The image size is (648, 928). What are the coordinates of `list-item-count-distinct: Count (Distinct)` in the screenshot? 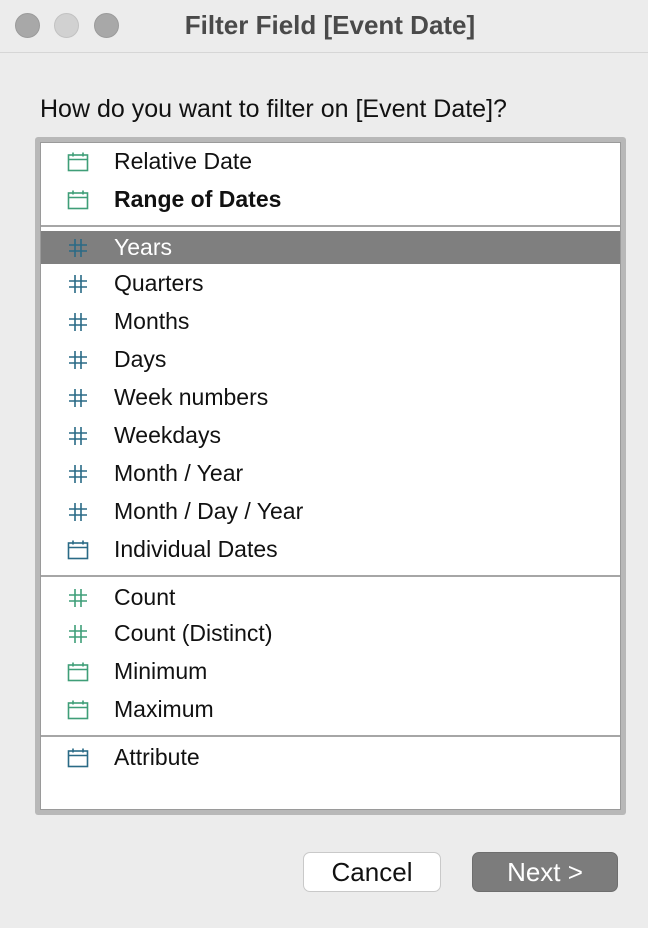 It's located at (330, 633).